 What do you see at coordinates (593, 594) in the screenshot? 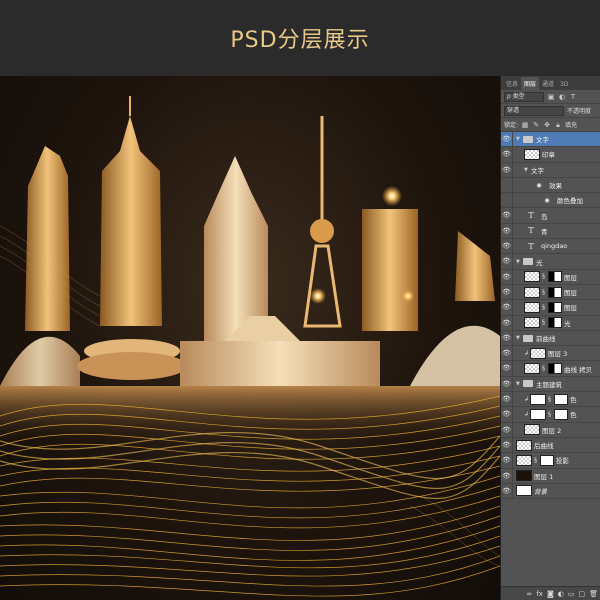
I see `trash-icon: 🗑︎` at bounding box center [593, 594].